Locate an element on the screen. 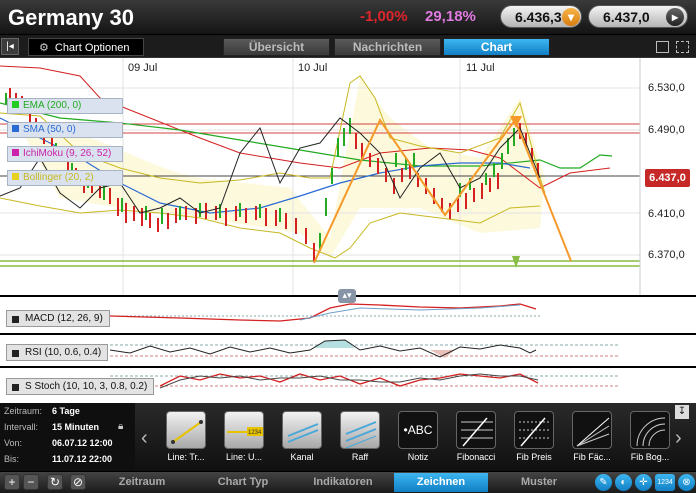 The width and height of the screenshot is (696, 493). bis-label: Bis: is located at coordinates (12, 459).